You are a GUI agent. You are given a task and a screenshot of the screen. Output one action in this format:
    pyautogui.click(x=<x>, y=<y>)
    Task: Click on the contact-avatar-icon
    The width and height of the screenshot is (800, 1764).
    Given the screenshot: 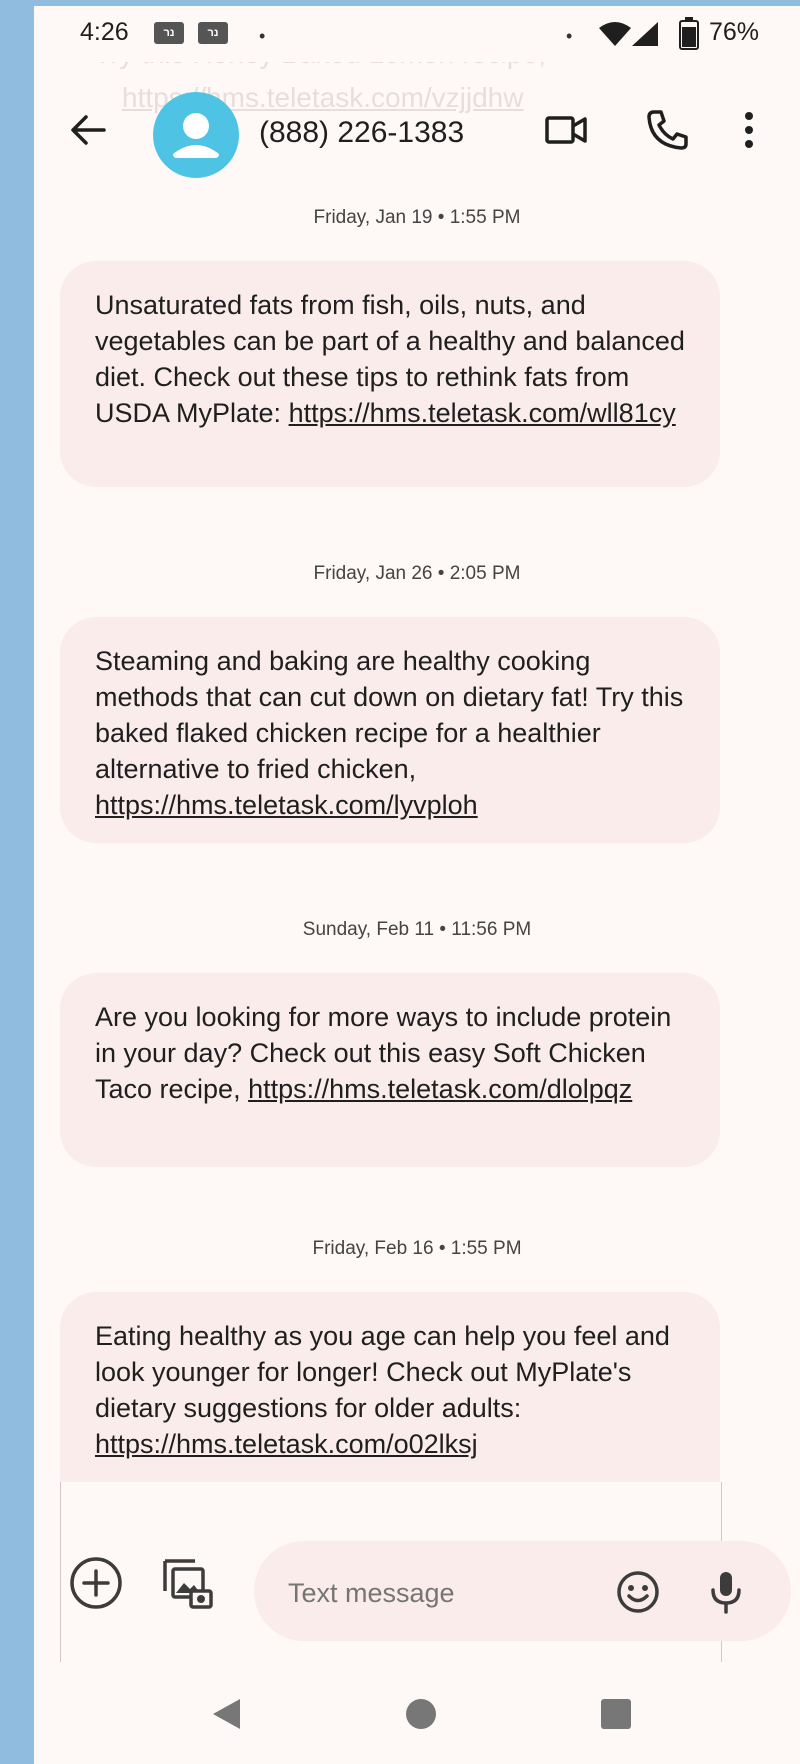 What is the action you would take?
    pyautogui.click(x=196, y=135)
    